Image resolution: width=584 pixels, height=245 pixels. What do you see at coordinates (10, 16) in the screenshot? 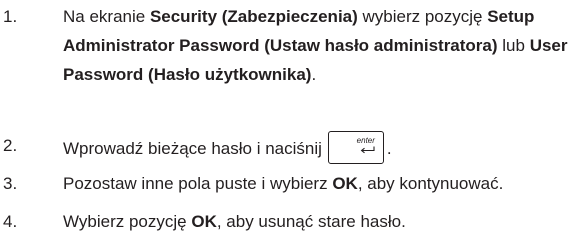
I see `step-number: 1.` at bounding box center [10, 16].